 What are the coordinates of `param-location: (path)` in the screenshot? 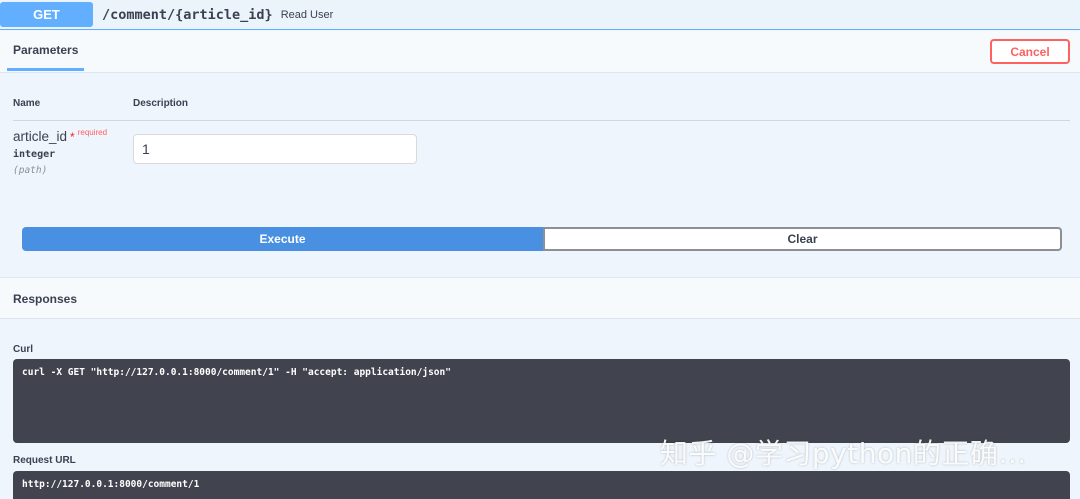 It's located at (30, 170).